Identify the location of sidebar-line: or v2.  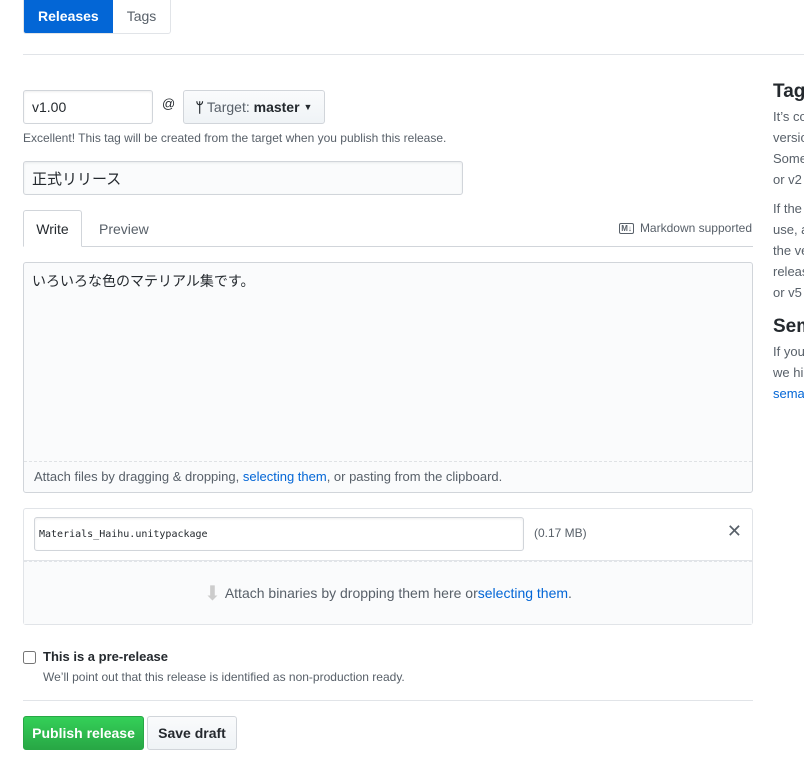
(787, 179).